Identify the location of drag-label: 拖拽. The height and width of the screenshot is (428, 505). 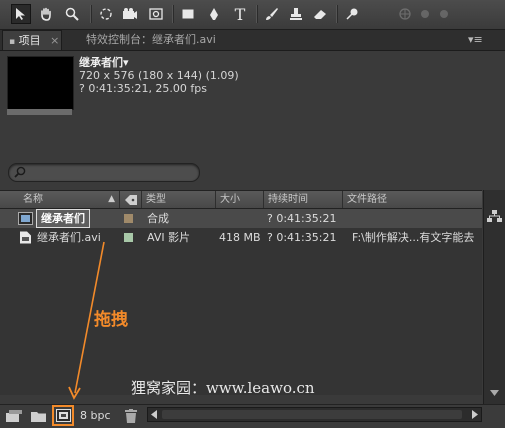
(111, 320).